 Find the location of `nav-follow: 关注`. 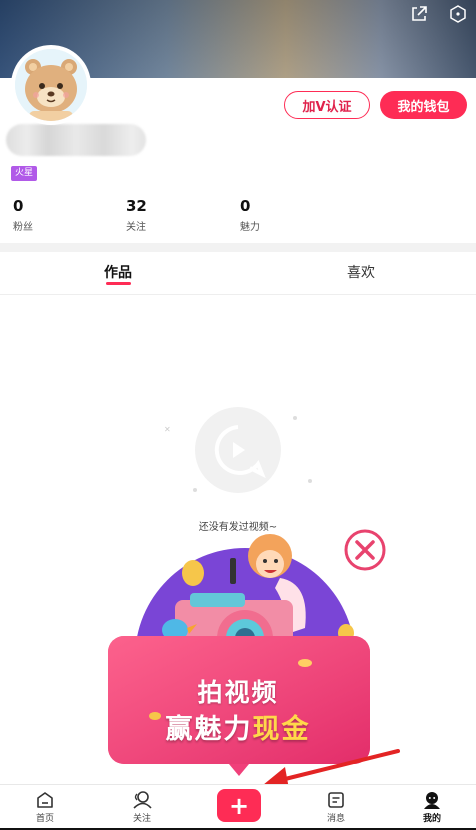

nav-follow: 关注 is located at coordinates (142, 807).